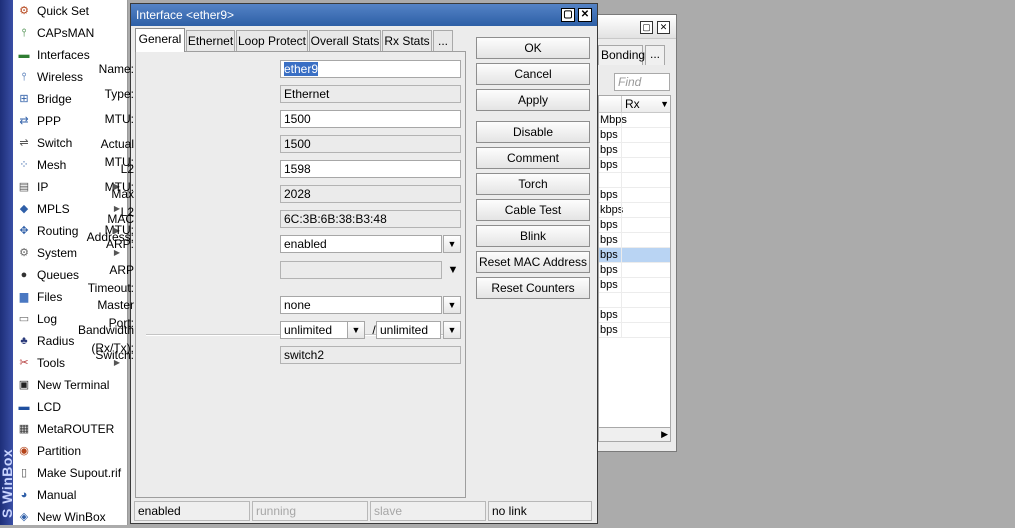 This screenshot has height=528, width=1015. I want to click on bandwidth-rx-dropdown-icon: ▼, so click(356, 330).